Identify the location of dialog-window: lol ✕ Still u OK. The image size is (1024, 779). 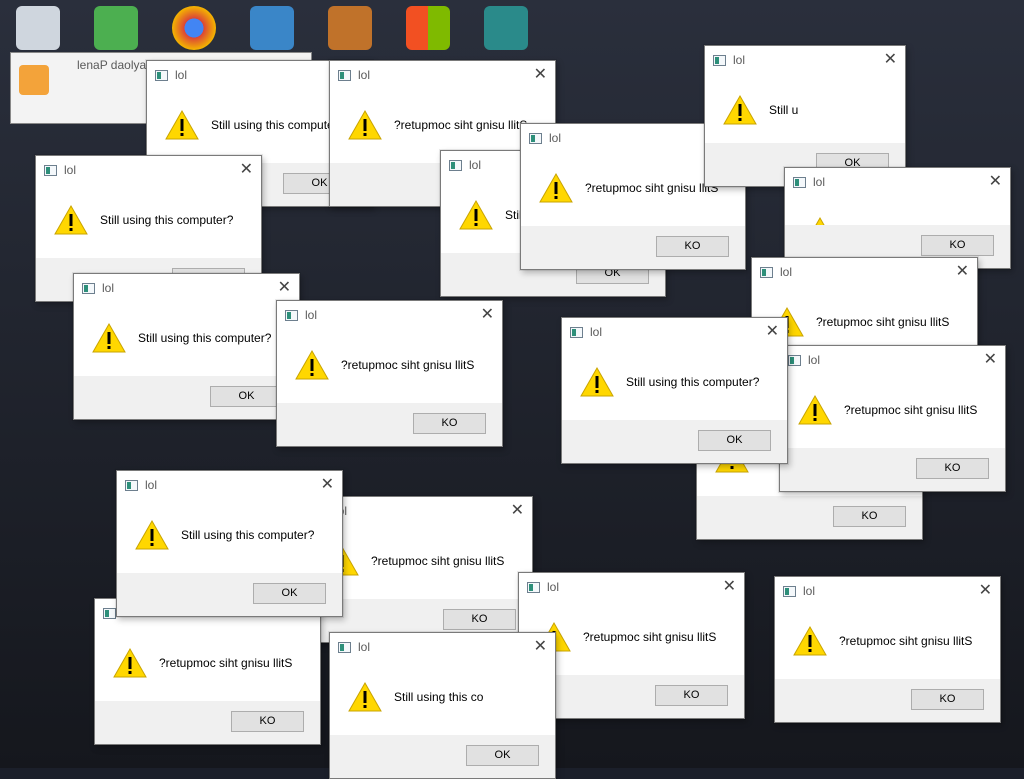
(805, 116).